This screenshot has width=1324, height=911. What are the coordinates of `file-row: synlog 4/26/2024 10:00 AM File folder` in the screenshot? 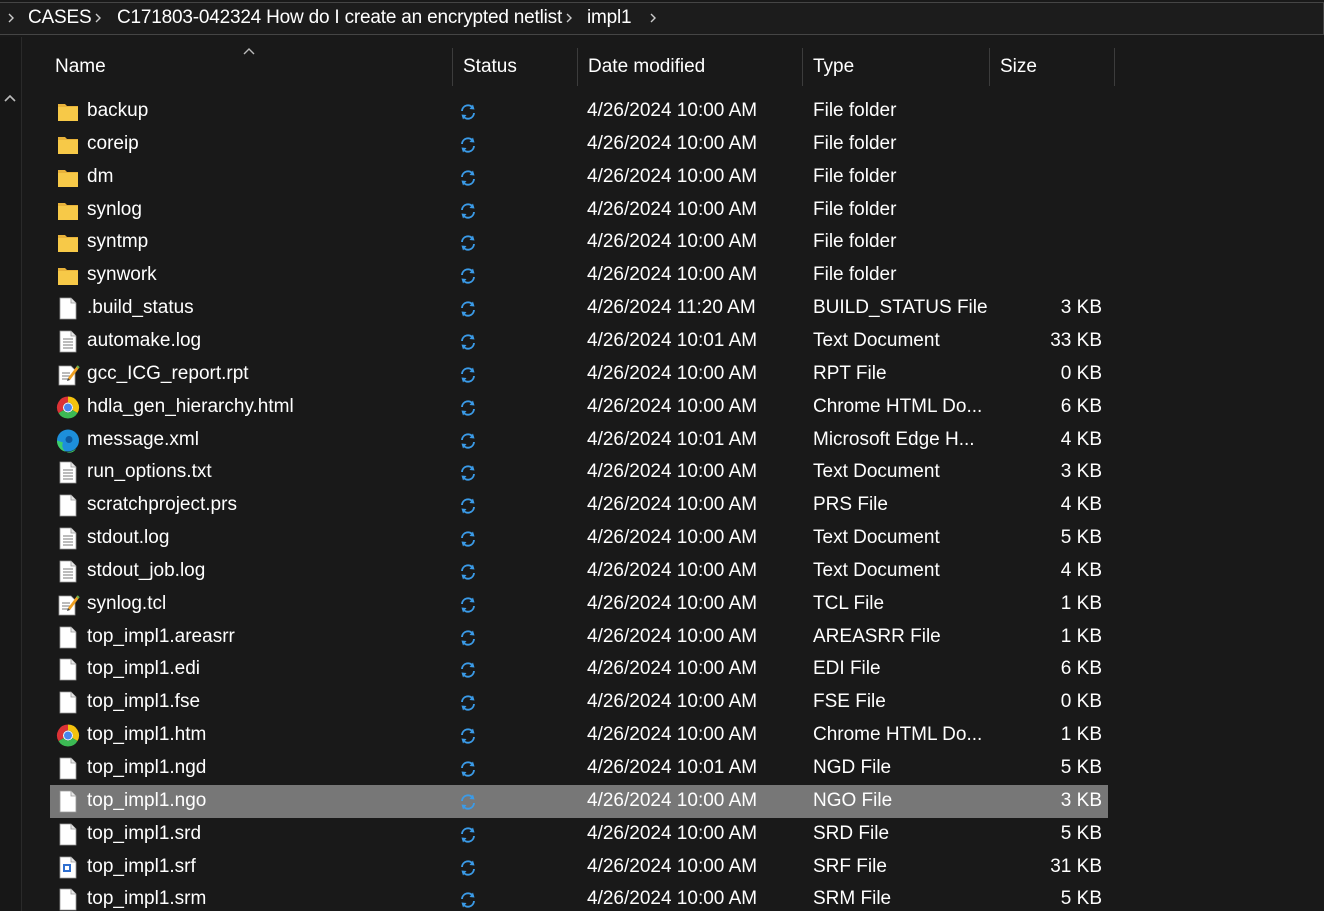 It's located at (579, 210).